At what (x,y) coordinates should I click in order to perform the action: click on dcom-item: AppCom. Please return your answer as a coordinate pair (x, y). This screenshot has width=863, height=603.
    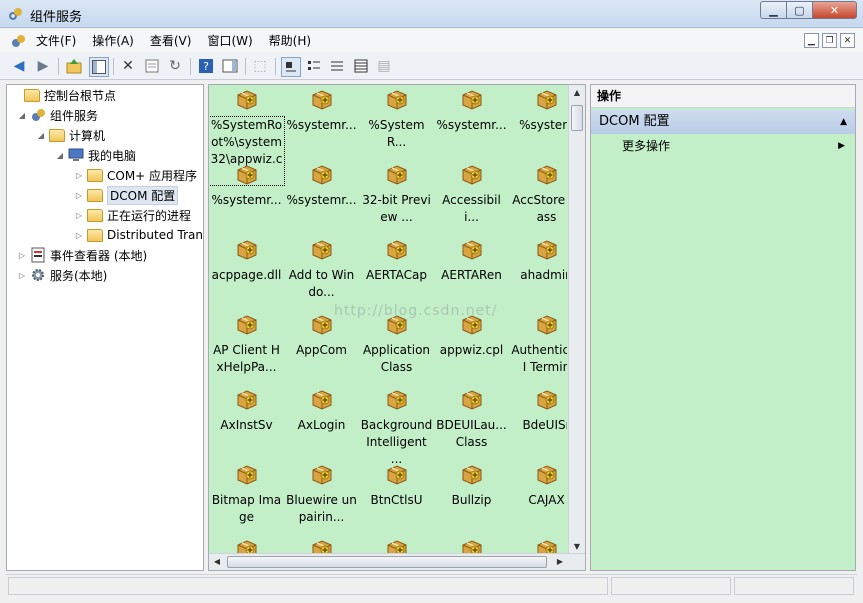
    Looking at the image, I should click on (321, 335).